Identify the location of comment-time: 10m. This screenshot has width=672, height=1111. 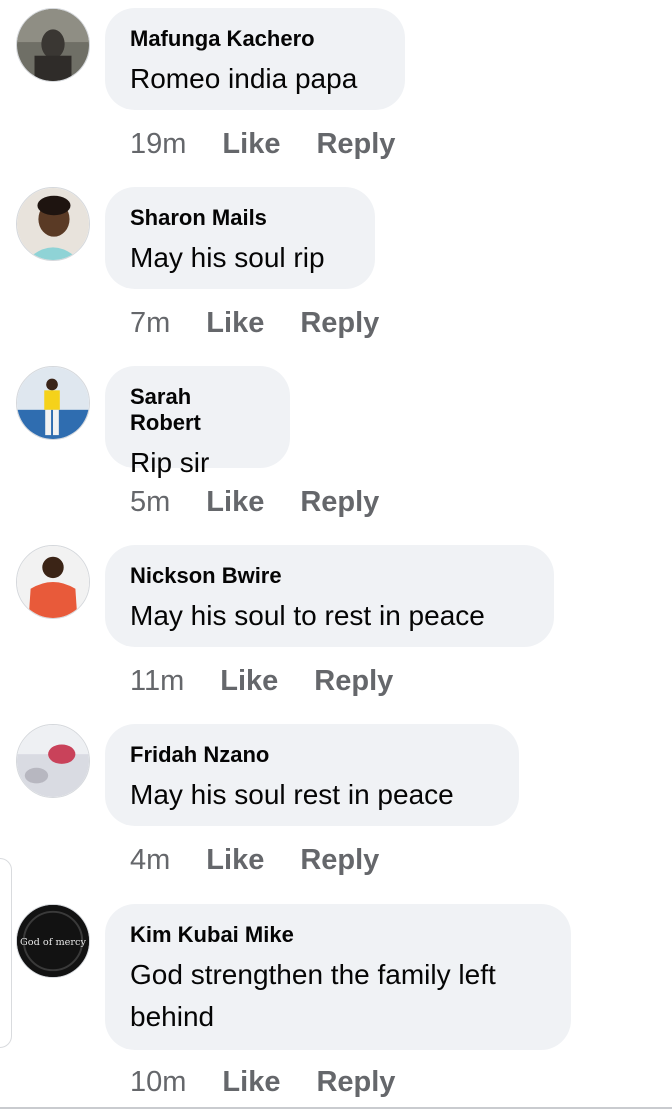
(158, 1082).